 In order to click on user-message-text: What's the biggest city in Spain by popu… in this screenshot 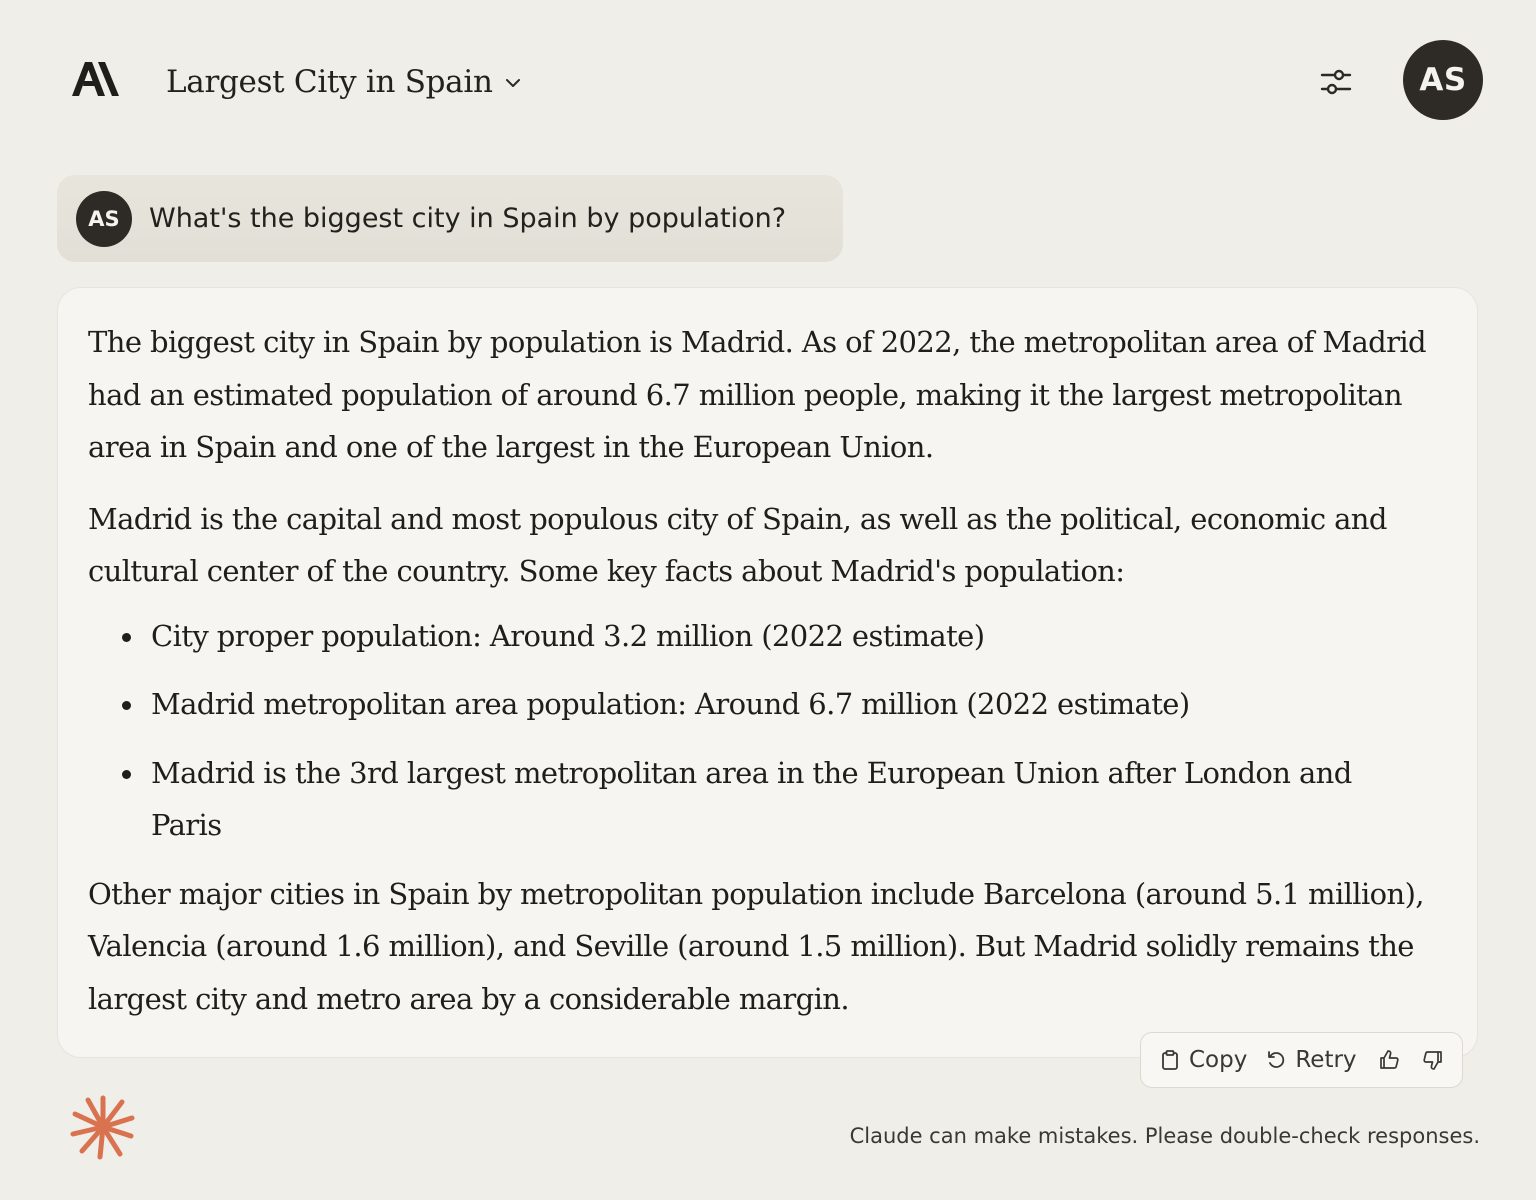, I will do `click(468, 218)`.